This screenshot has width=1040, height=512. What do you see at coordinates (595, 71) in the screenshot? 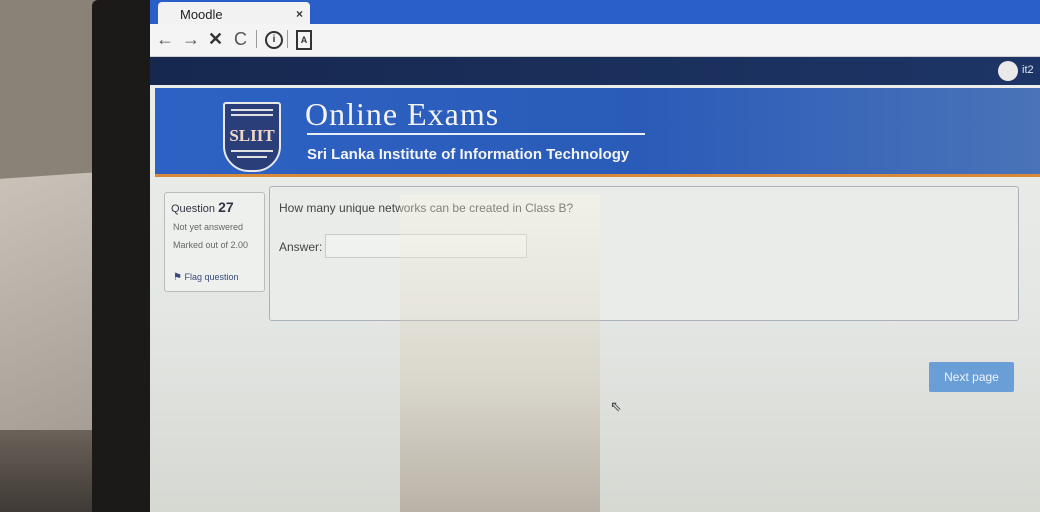
I see `site-top-bar: it2` at bounding box center [595, 71].